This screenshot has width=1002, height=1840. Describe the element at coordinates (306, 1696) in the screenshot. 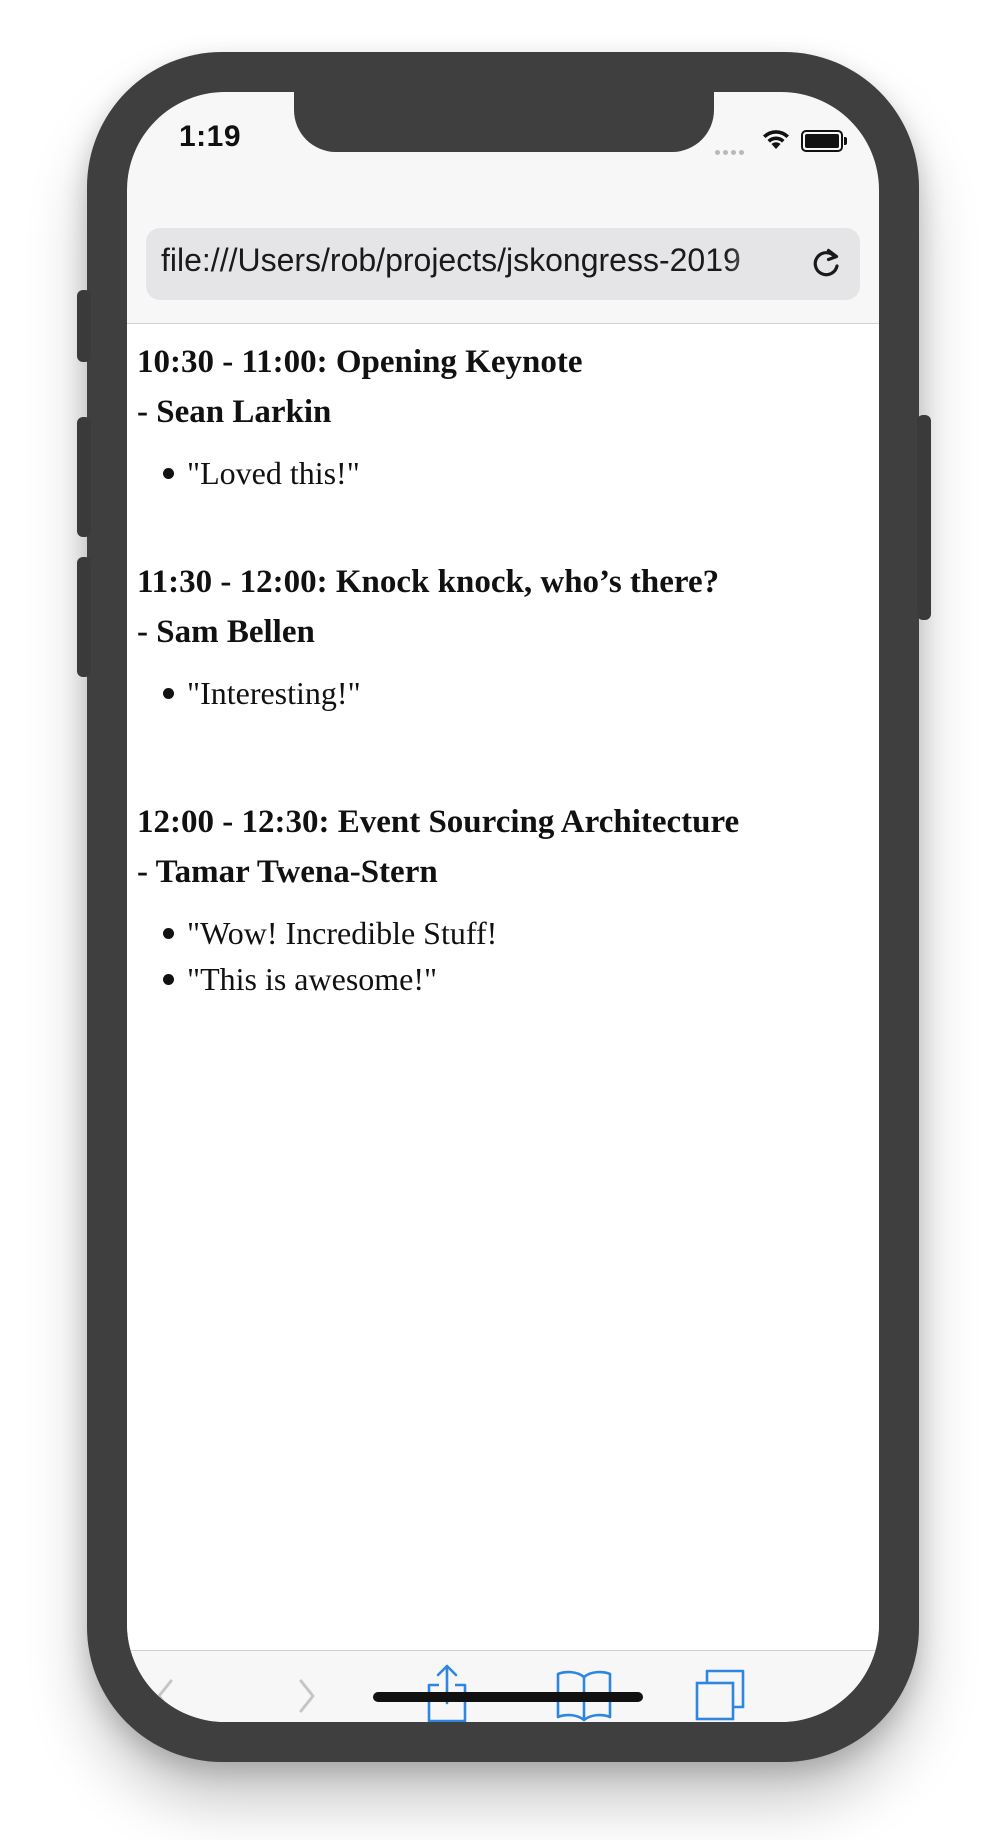

I see `forward-icon` at that location.